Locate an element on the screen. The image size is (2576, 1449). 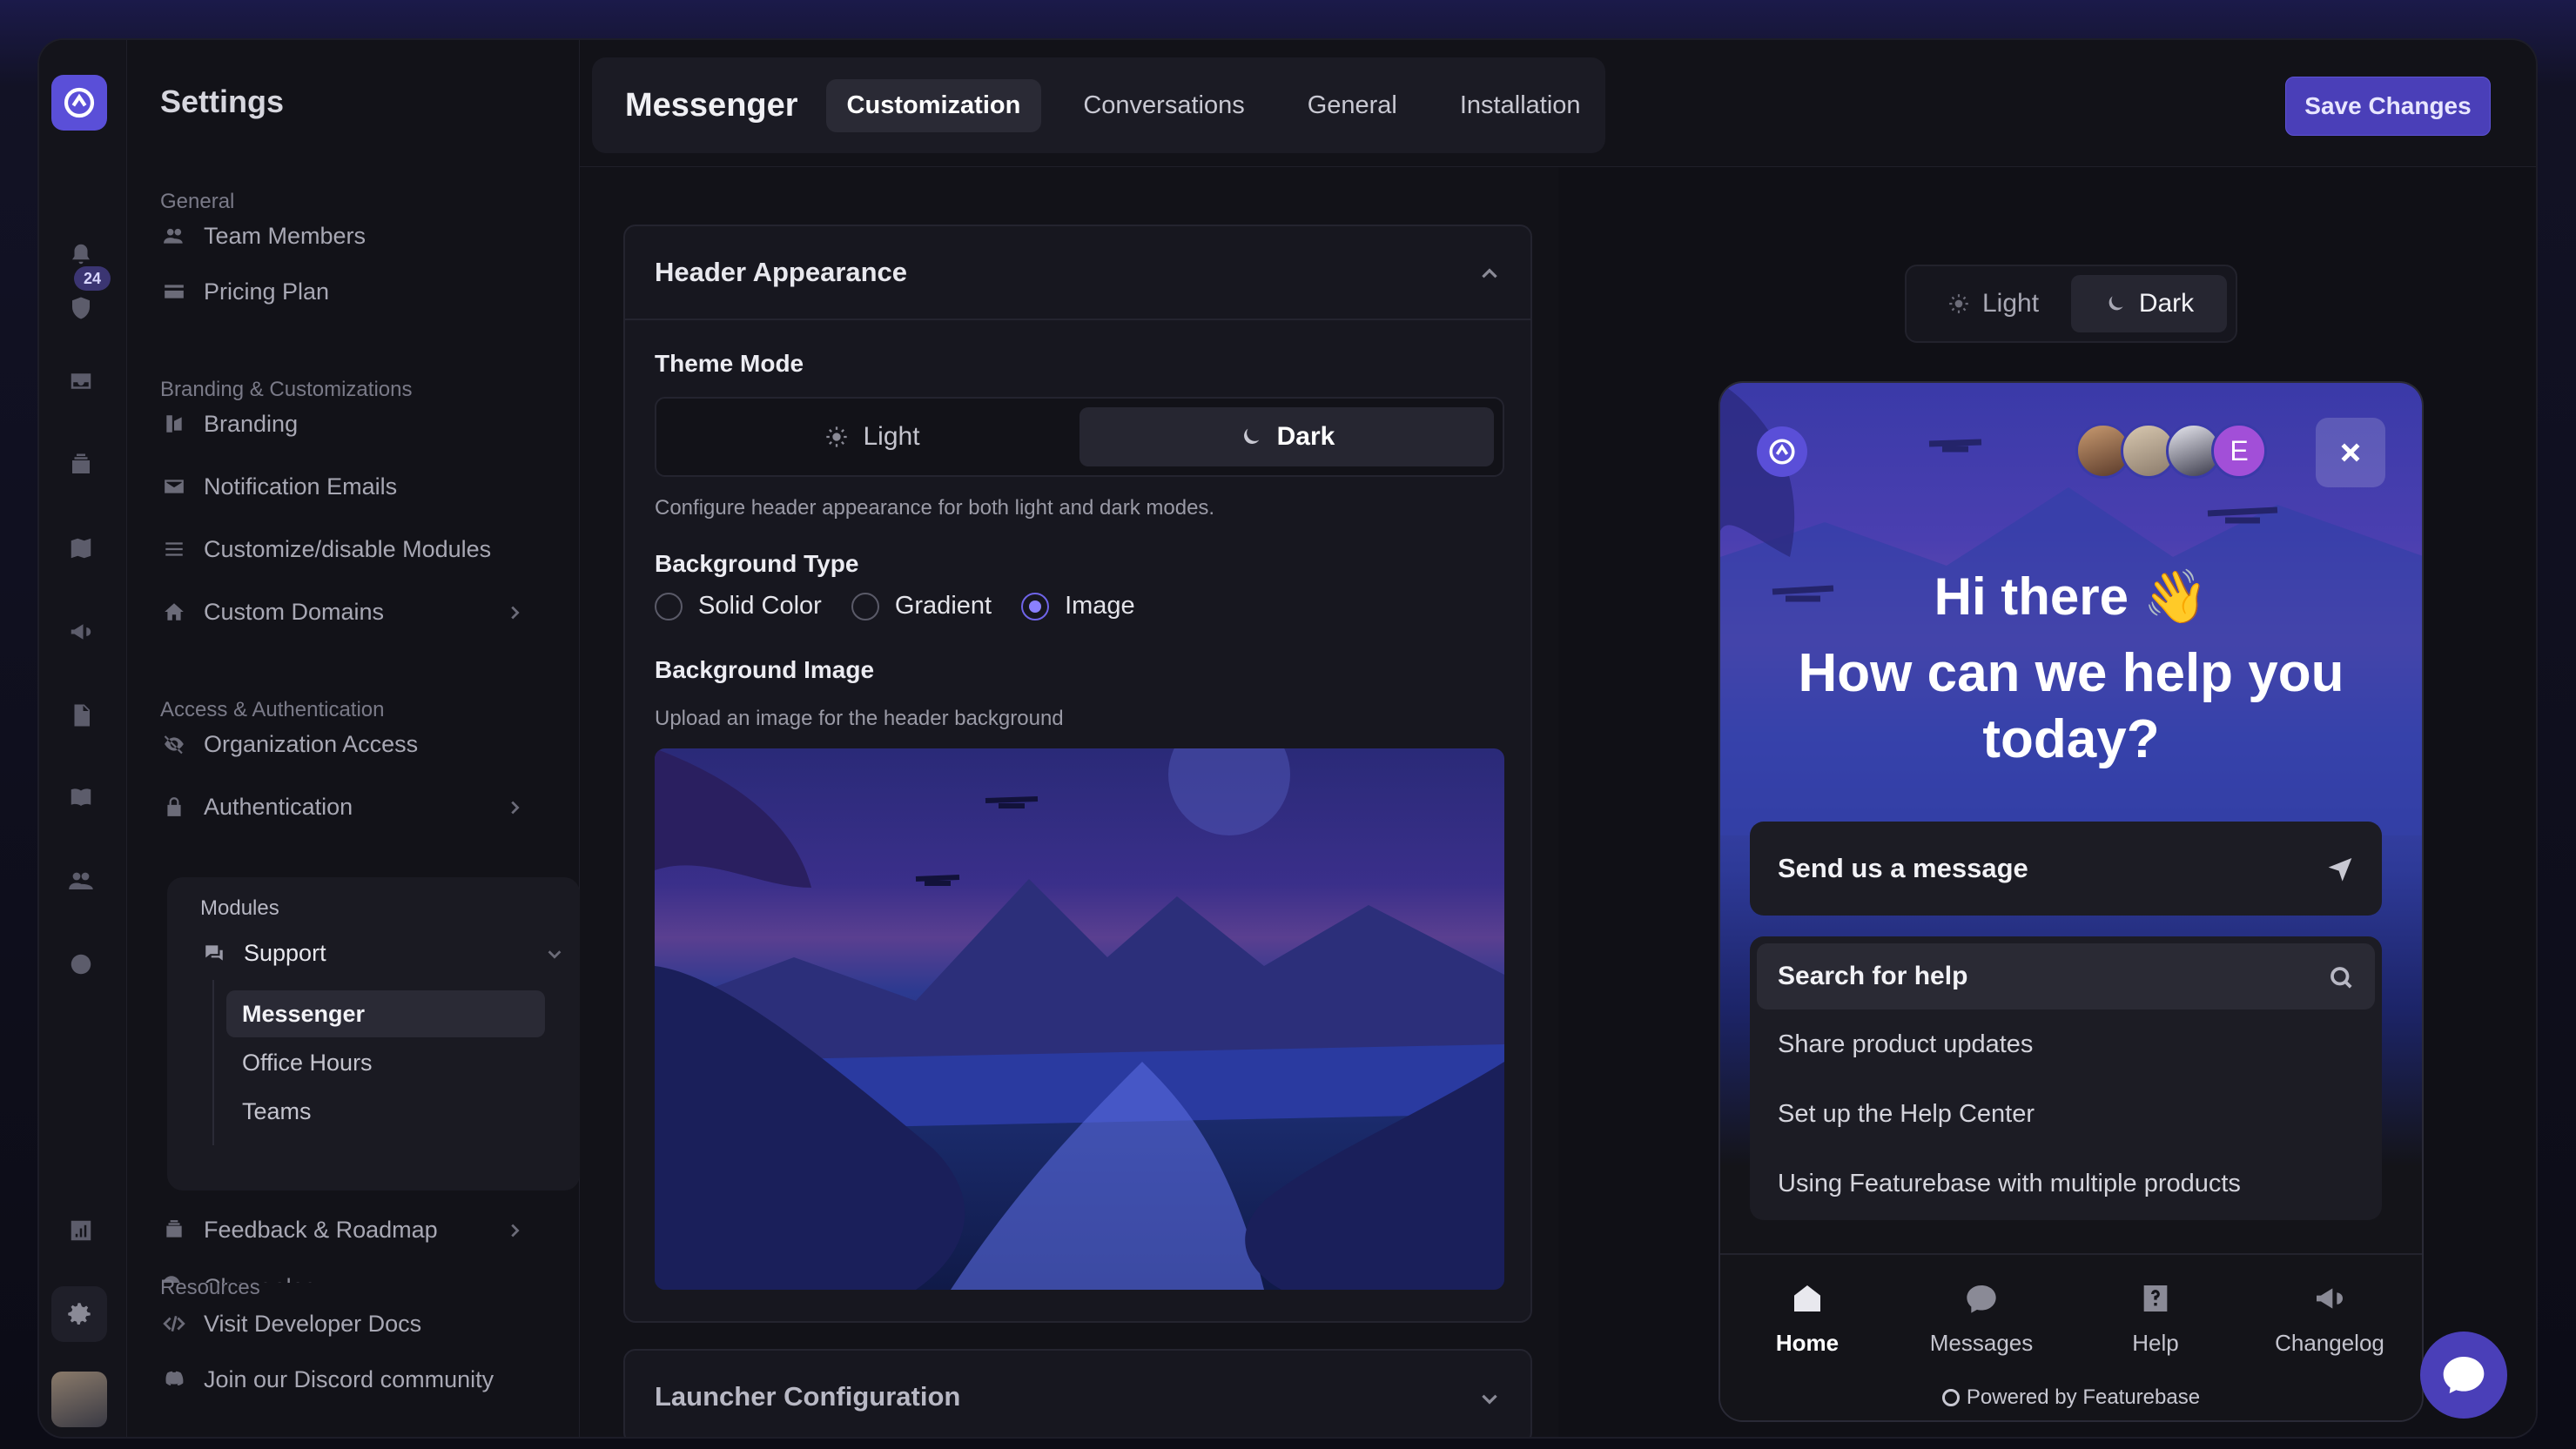
shield-check-icon is located at coordinates (81, 308).